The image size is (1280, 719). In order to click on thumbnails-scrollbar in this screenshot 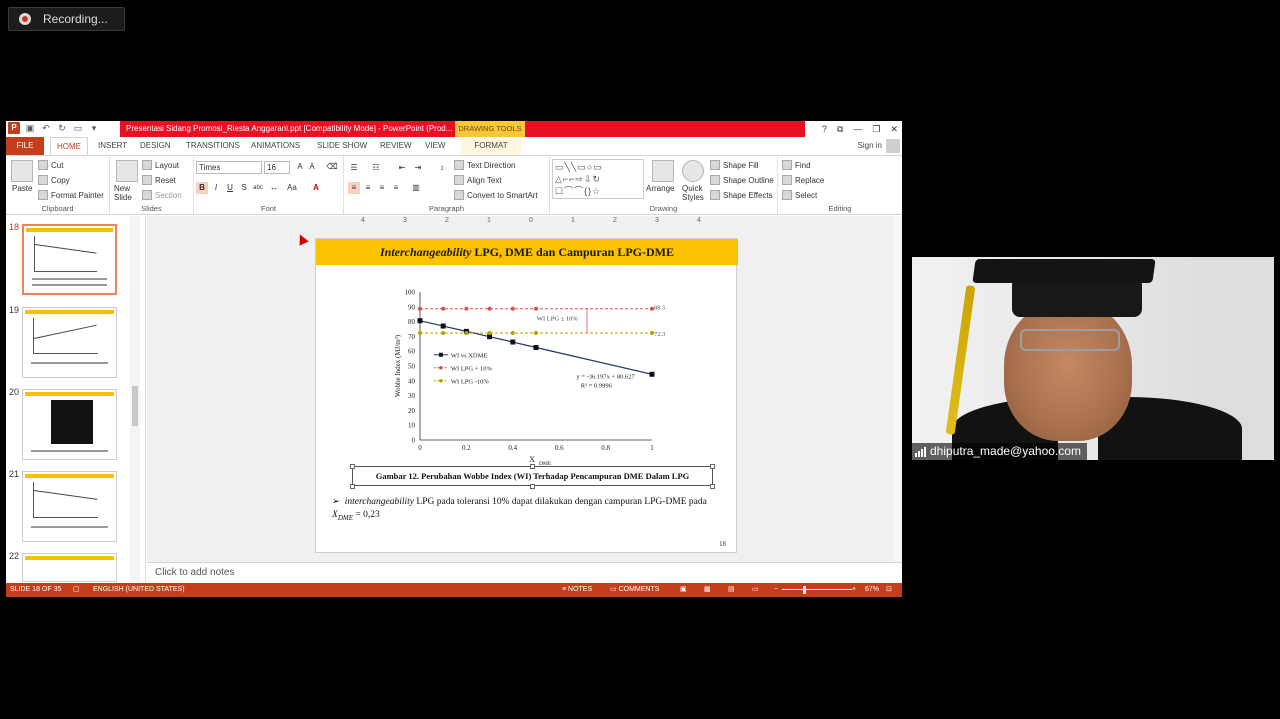, I will do `click(135, 399)`.